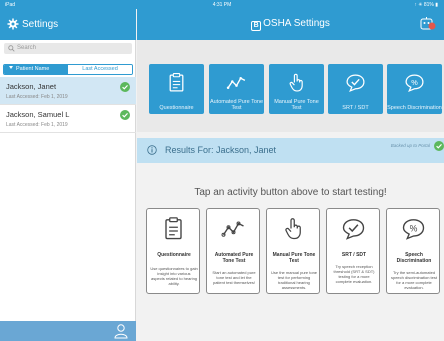 The height and width of the screenshot is (341, 444). I want to click on robot-avatar-icon, so click(428, 24).